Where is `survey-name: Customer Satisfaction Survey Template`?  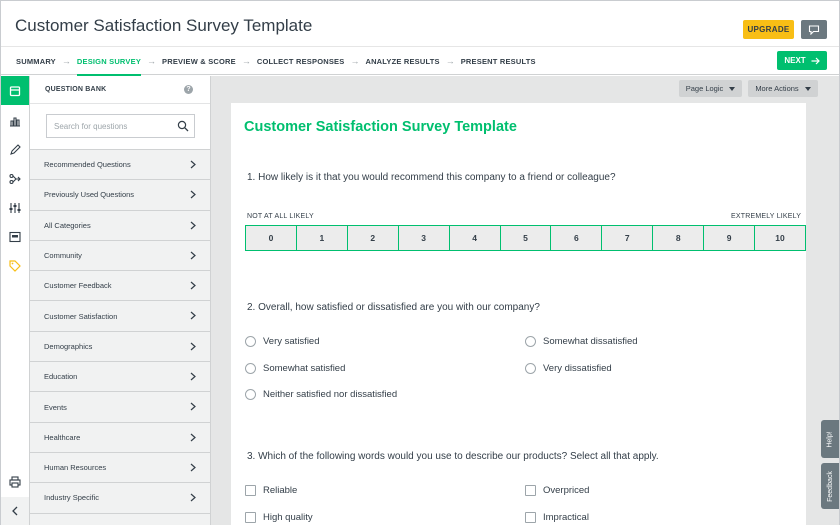 survey-name: Customer Satisfaction Survey Template is located at coordinates (163, 26).